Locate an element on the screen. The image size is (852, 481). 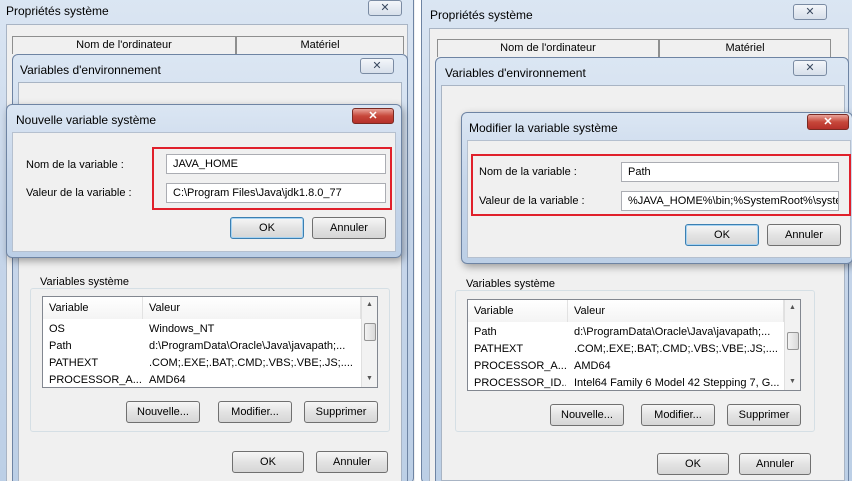
variable-value-input: %JAVA_HOME%\bin;%SystemRoot%\syste is located at coordinates (730, 201).